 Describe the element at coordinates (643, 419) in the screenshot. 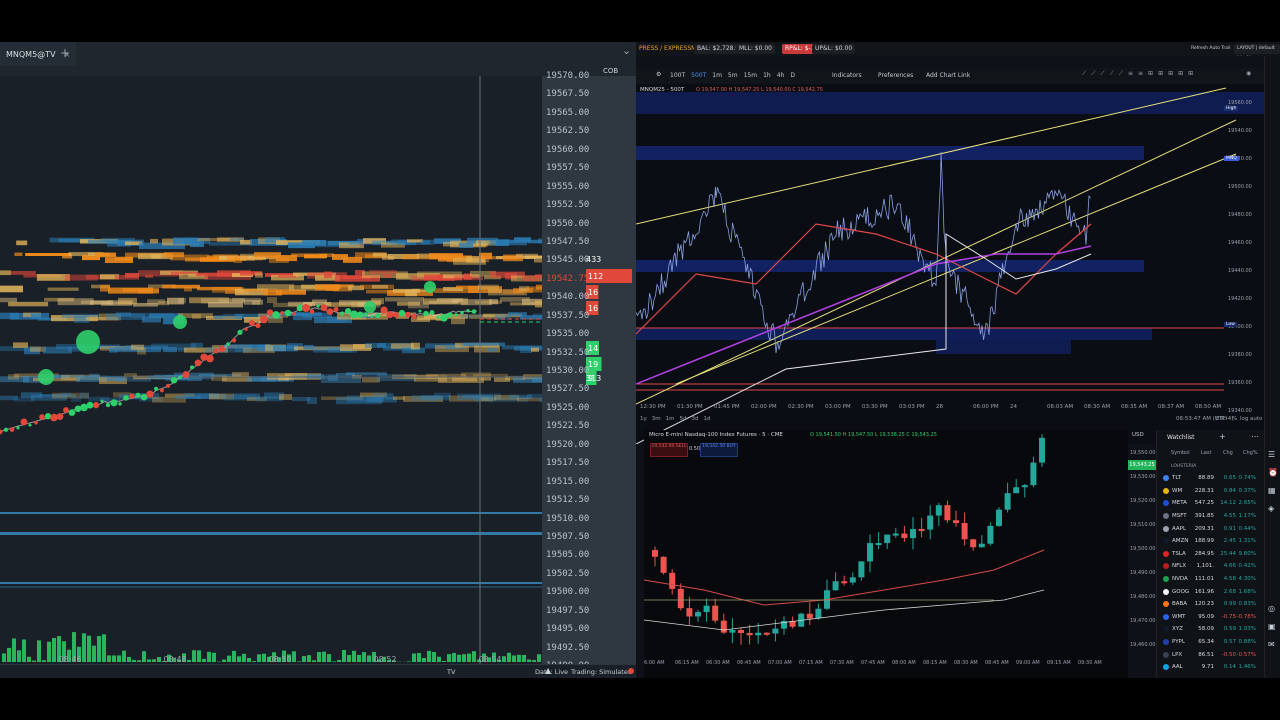

I see `range-1y: 1y` at that location.